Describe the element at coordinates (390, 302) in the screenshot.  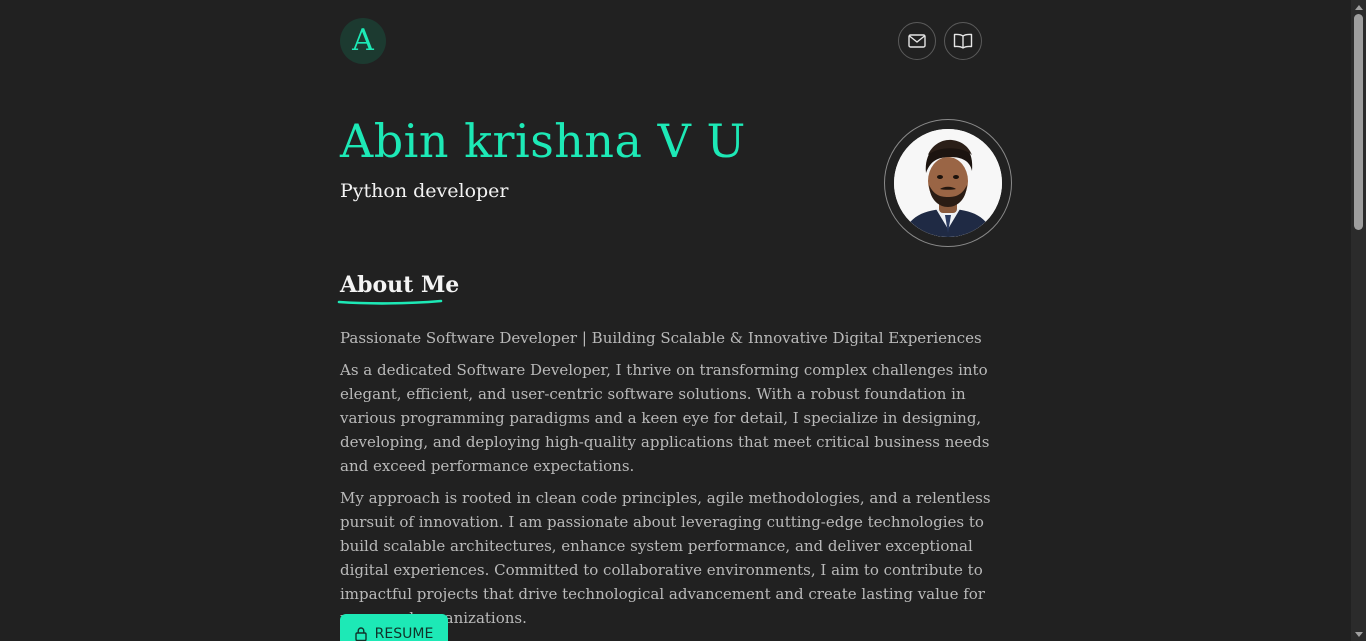
I see `title-underline` at that location.